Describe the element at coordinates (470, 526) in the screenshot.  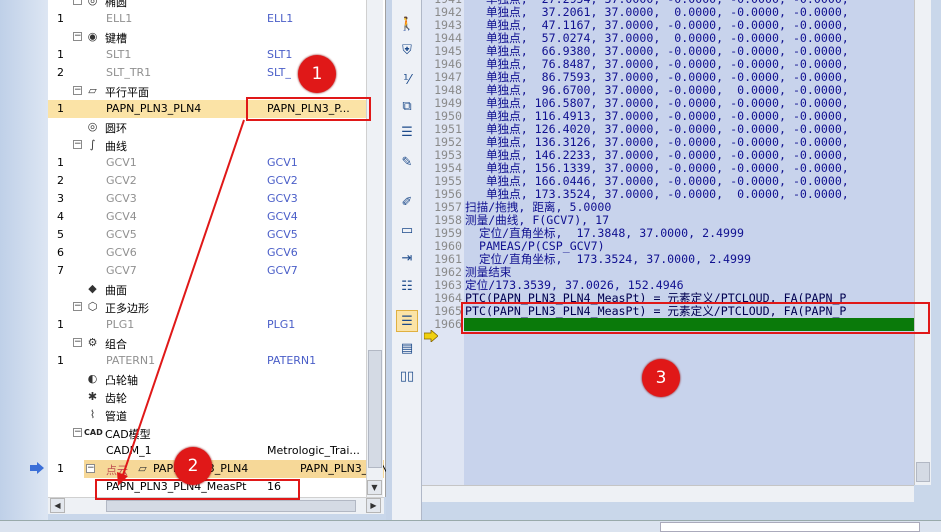
I see `status-bar` at that location.